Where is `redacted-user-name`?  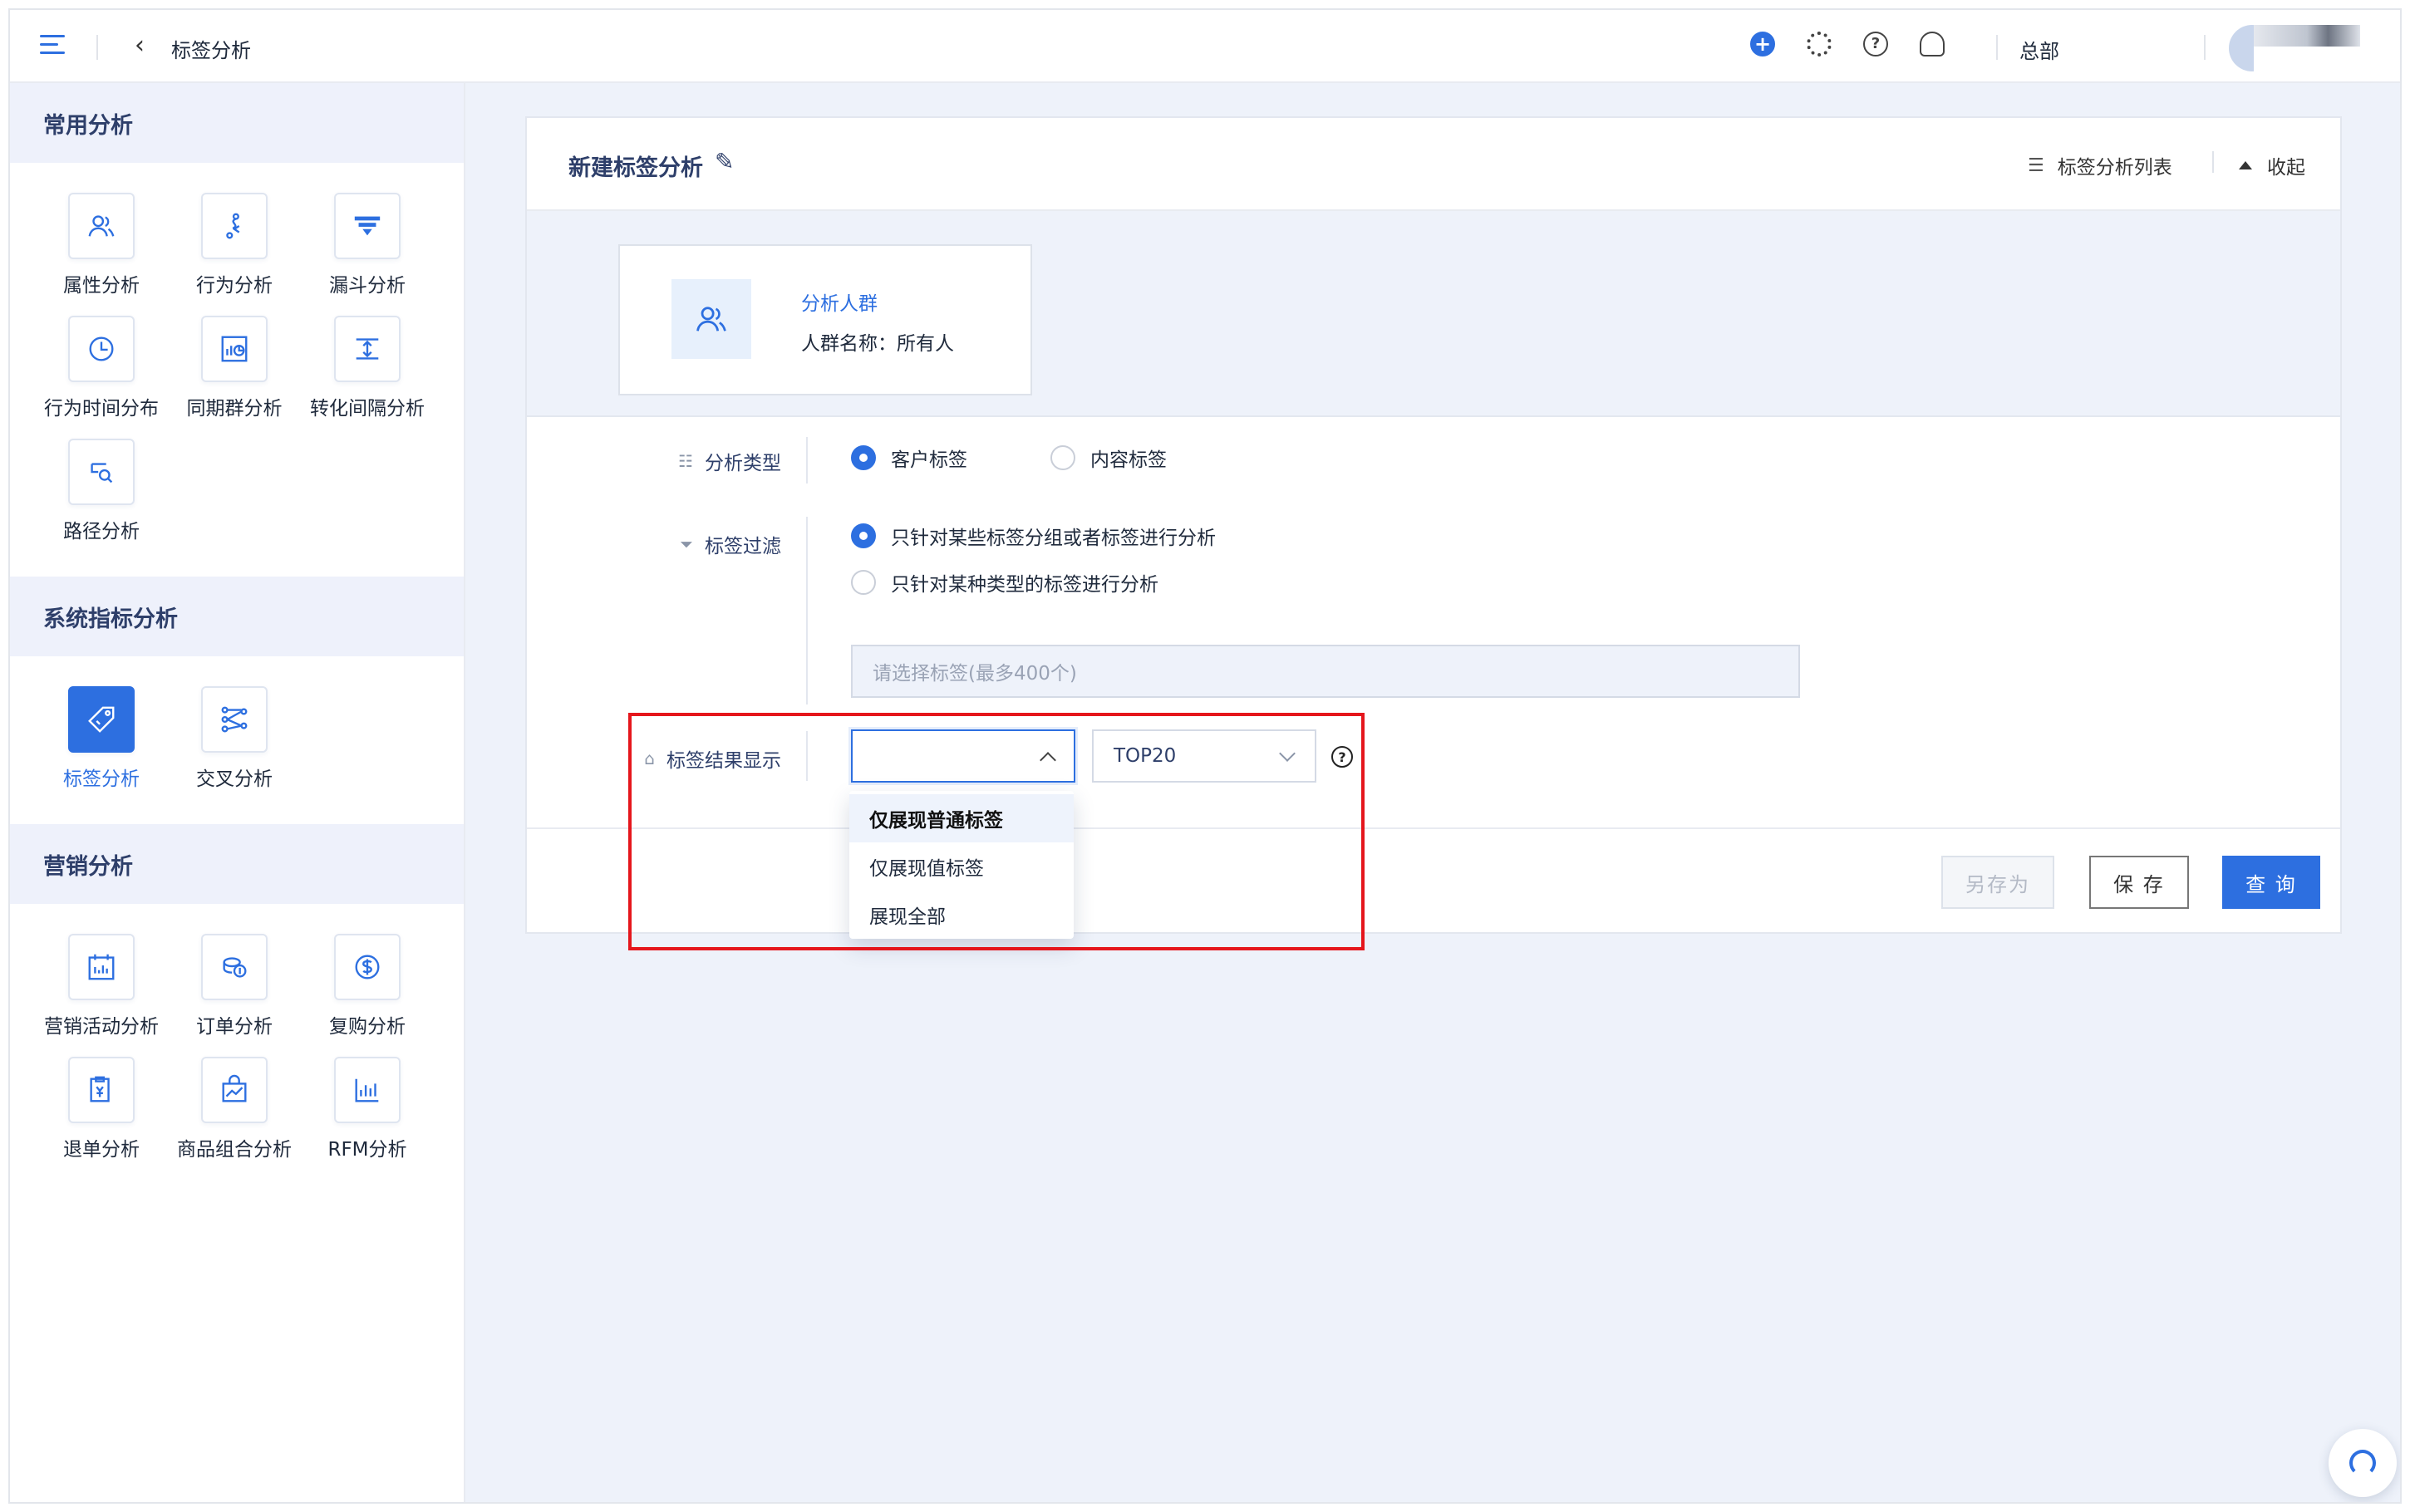 redacted-user-name is located at coordinates (2307, 36).